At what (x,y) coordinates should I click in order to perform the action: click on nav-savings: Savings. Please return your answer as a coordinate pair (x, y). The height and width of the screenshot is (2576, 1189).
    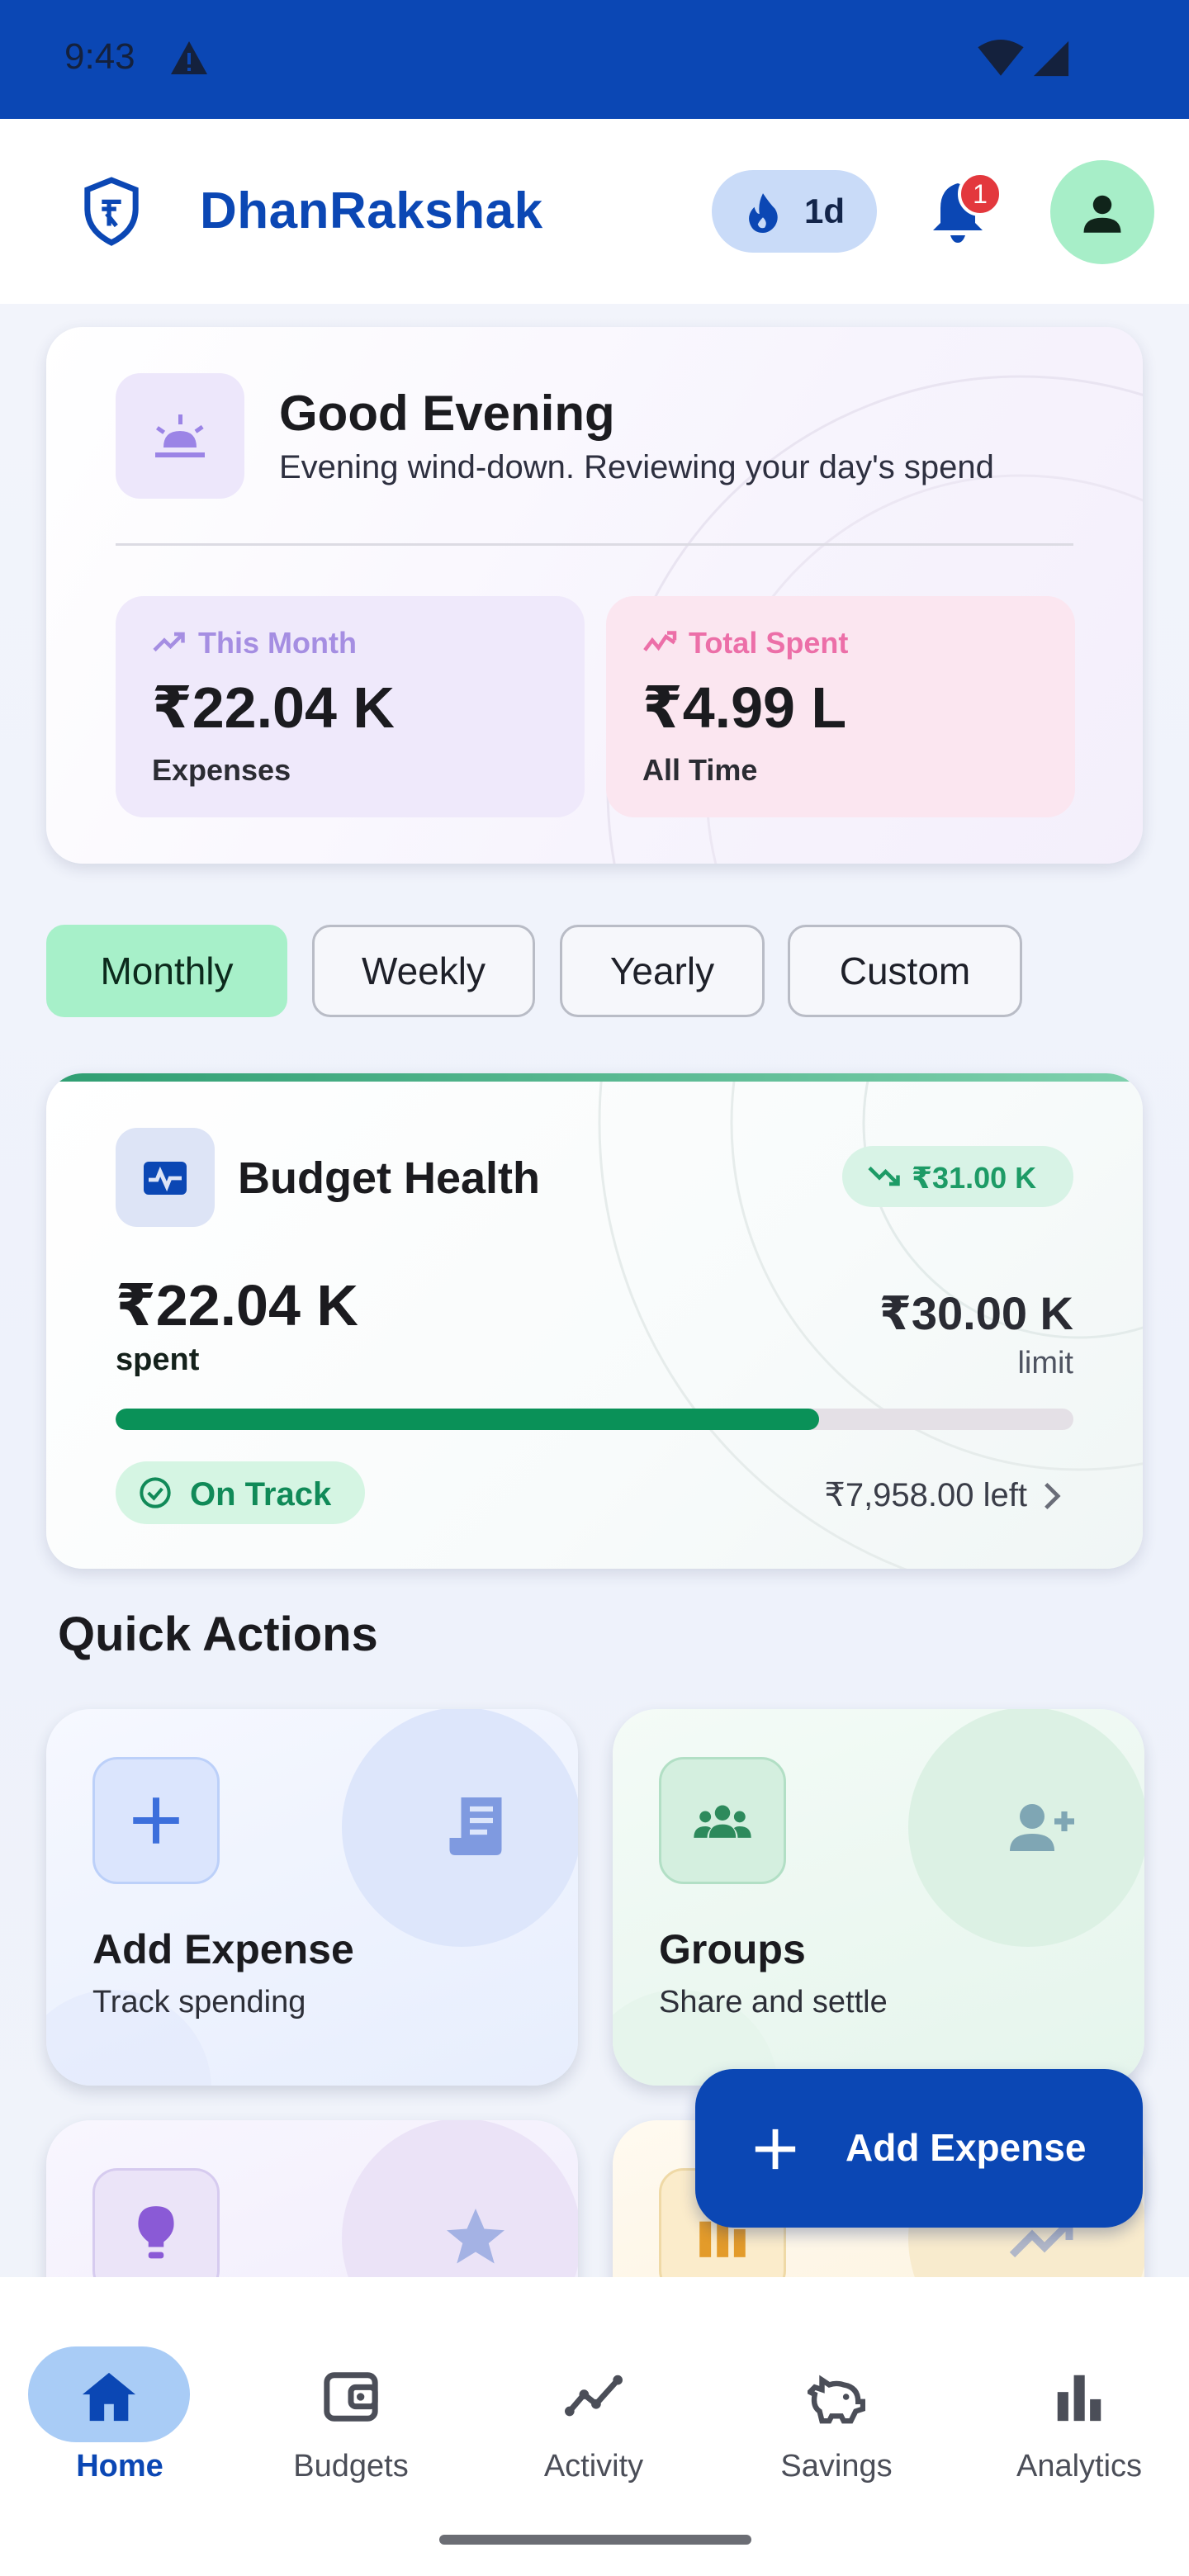
    Looking at the image, I should click on (836, 2398).